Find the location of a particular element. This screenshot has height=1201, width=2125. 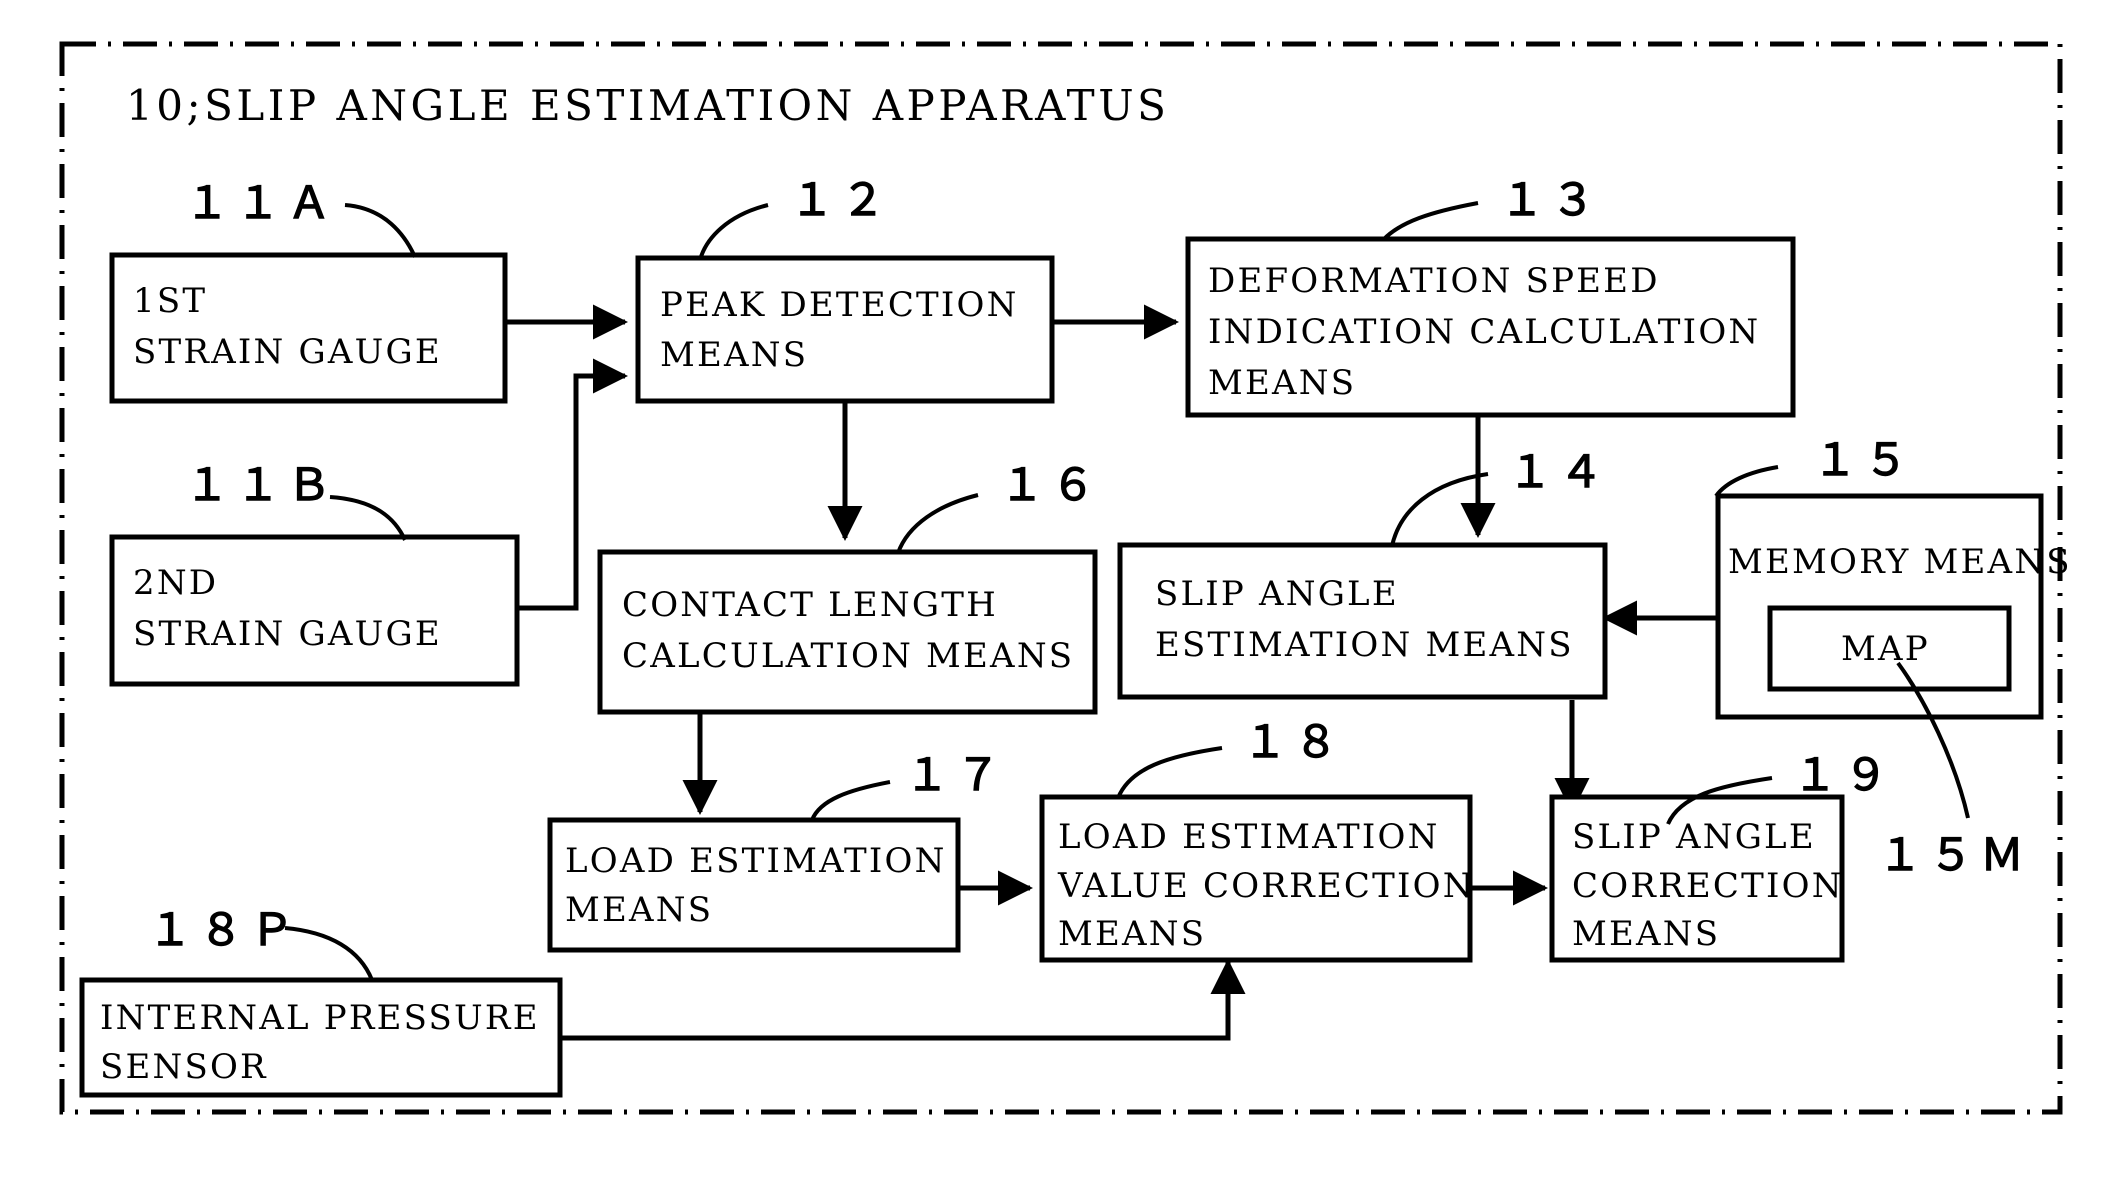

block-13-line2: INDICATION CALCULATION is located at coordinates (1484, 332).